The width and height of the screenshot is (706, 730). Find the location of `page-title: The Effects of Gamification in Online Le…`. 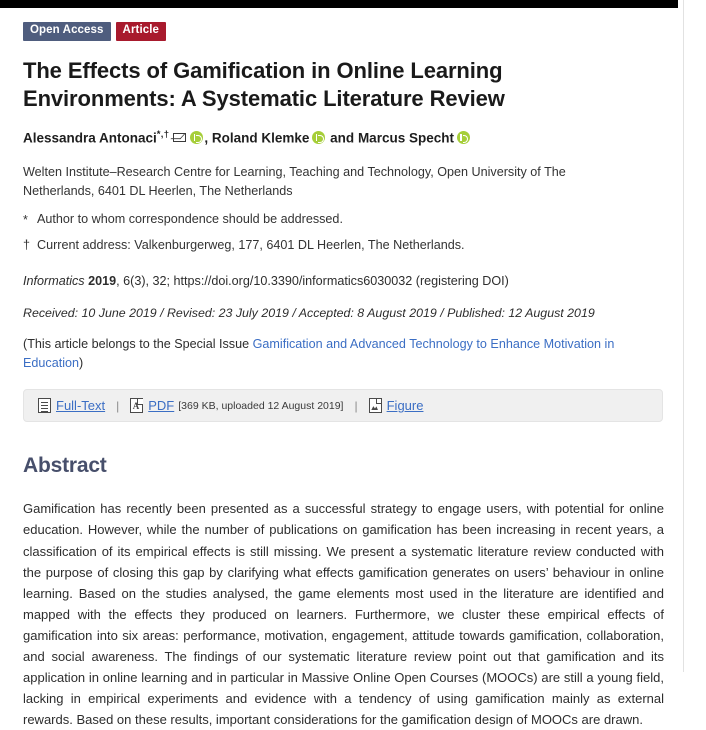

page-title: The Effects of Gamification in Online Le… is located at coordinates (264, 84).